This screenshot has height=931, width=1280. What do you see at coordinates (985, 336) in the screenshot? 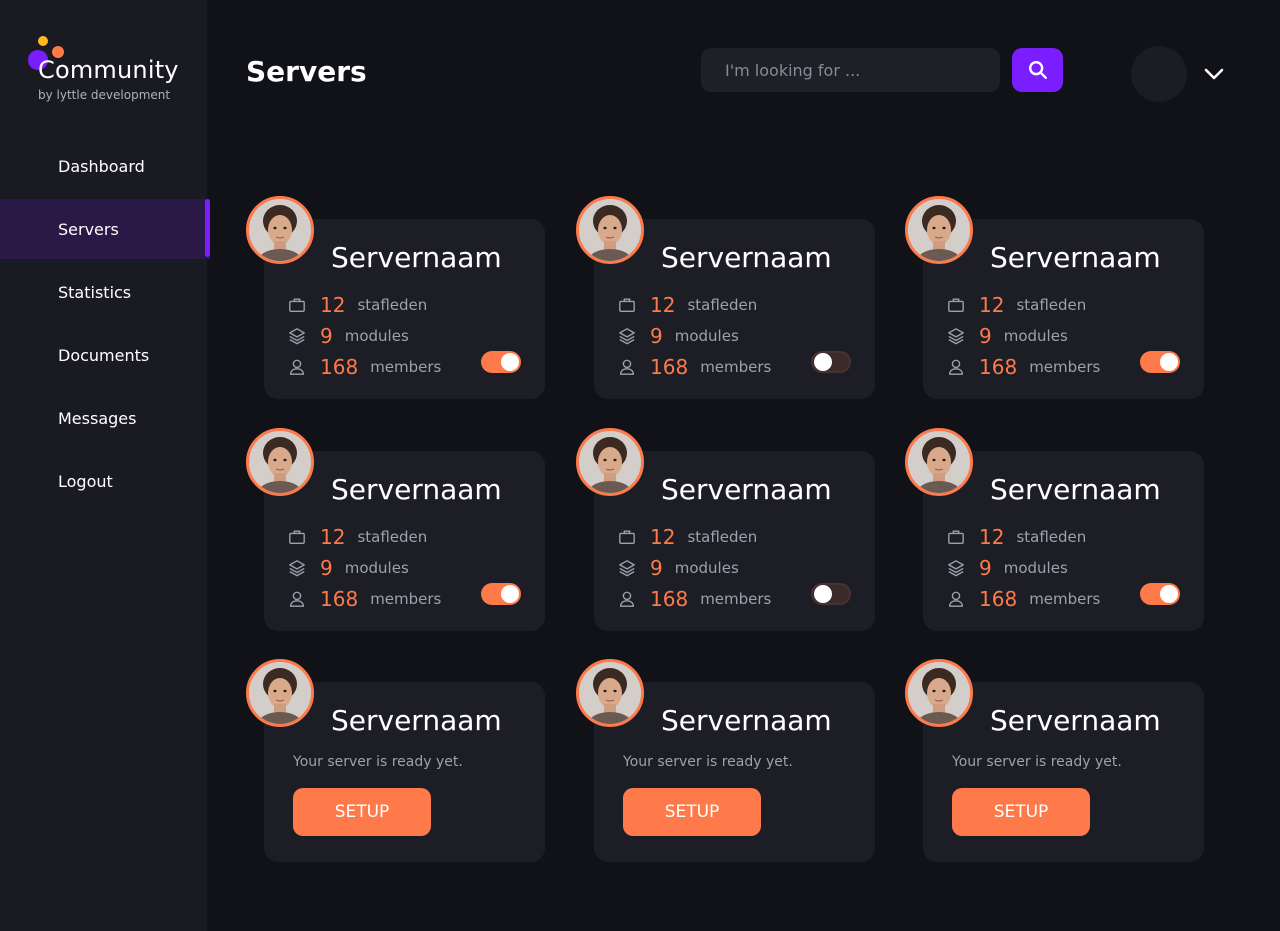
I see `modules-count: 9` at bounding box center [985, 336].